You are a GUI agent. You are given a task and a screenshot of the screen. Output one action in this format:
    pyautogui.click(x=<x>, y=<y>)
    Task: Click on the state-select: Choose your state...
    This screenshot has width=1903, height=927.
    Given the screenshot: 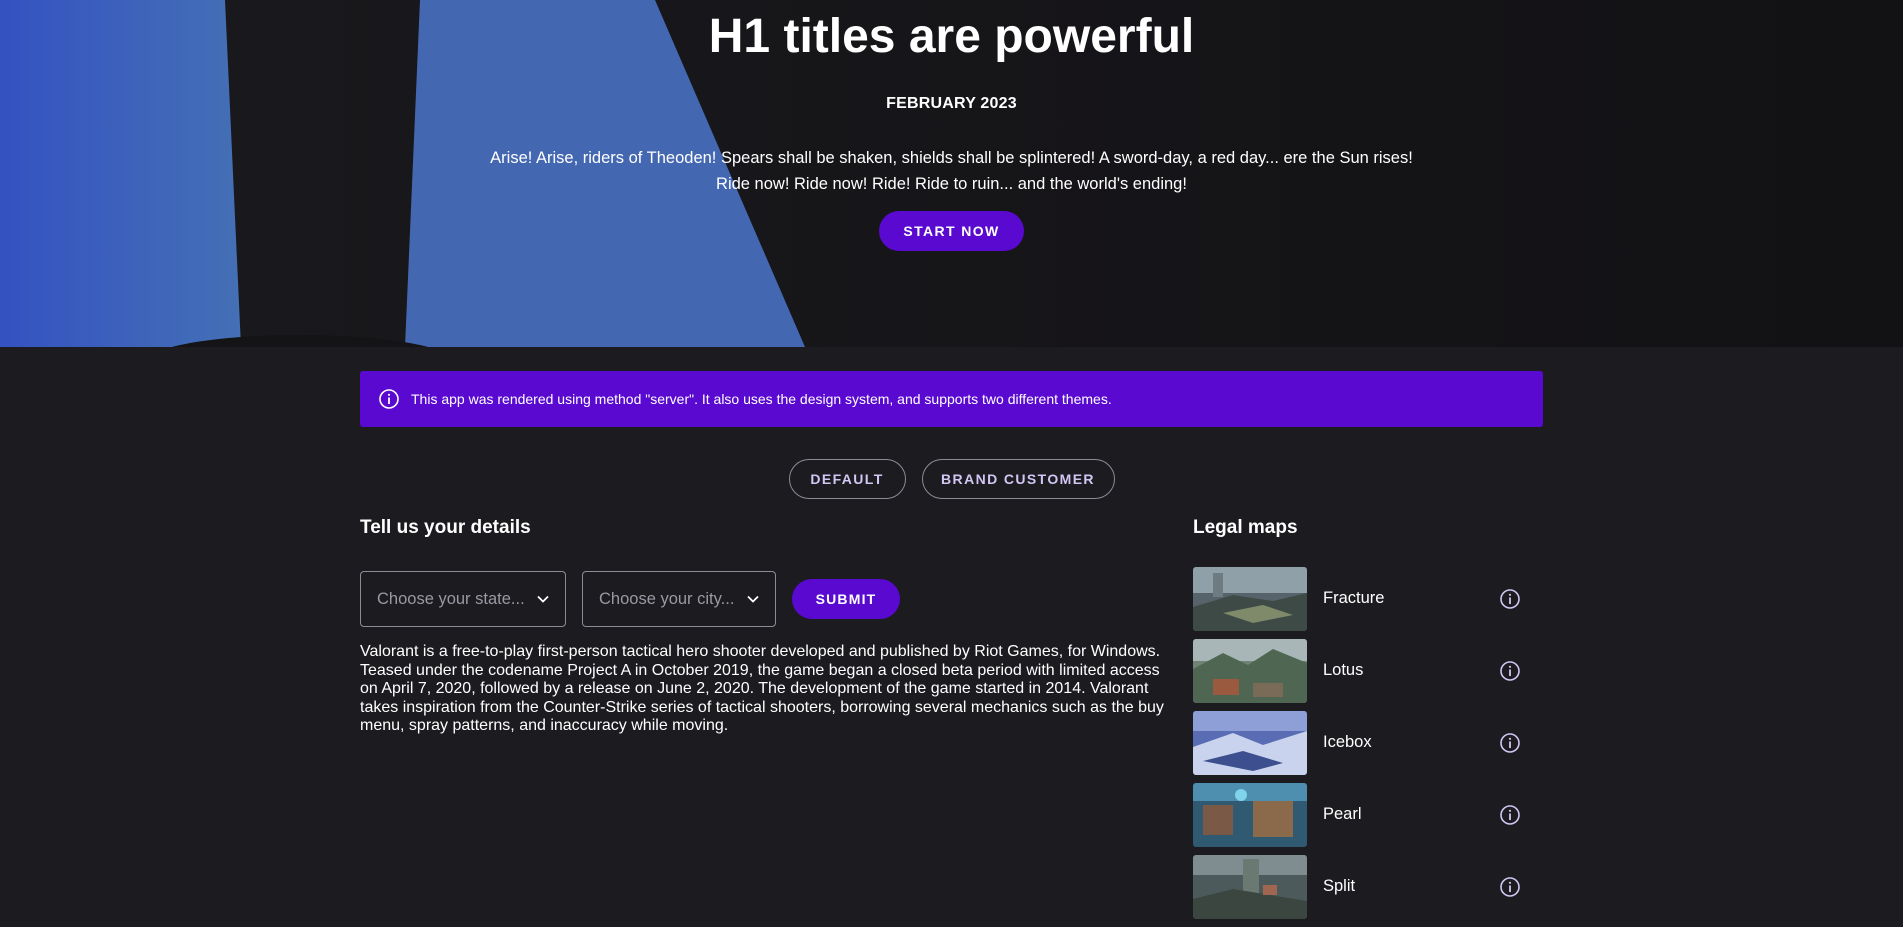 What is the action you would take?
    pyautogui.click(x=463, y=599)
    